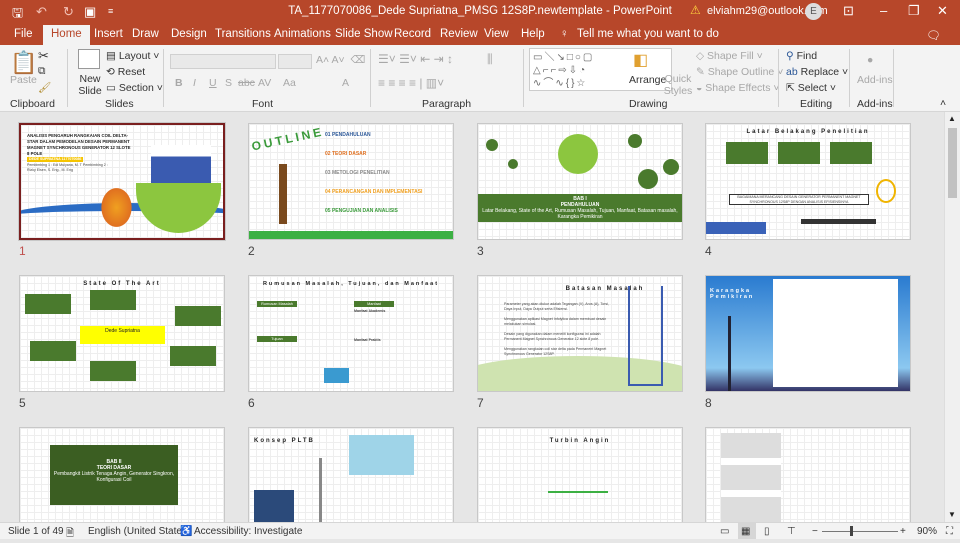  I want to click on align-buttons: ≡ ≡ ≡ ≡ | ▥˅, so click(411, 83).